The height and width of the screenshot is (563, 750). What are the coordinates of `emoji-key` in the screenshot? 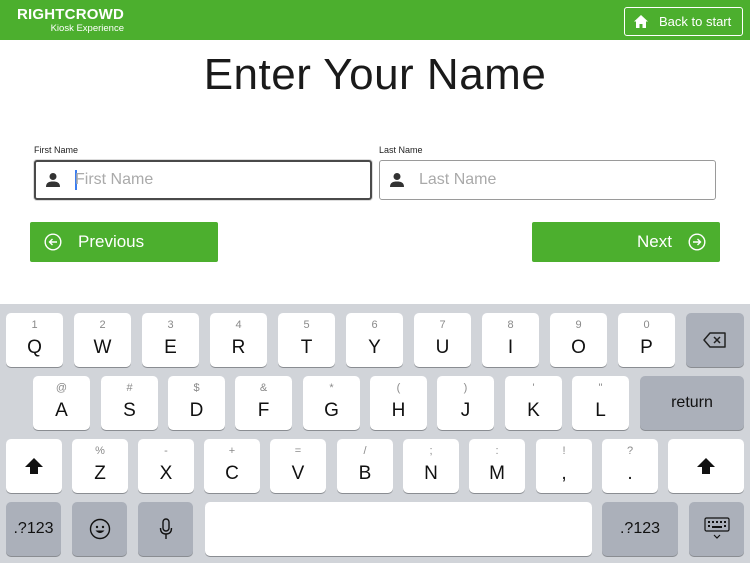 It's located at (99, 529).